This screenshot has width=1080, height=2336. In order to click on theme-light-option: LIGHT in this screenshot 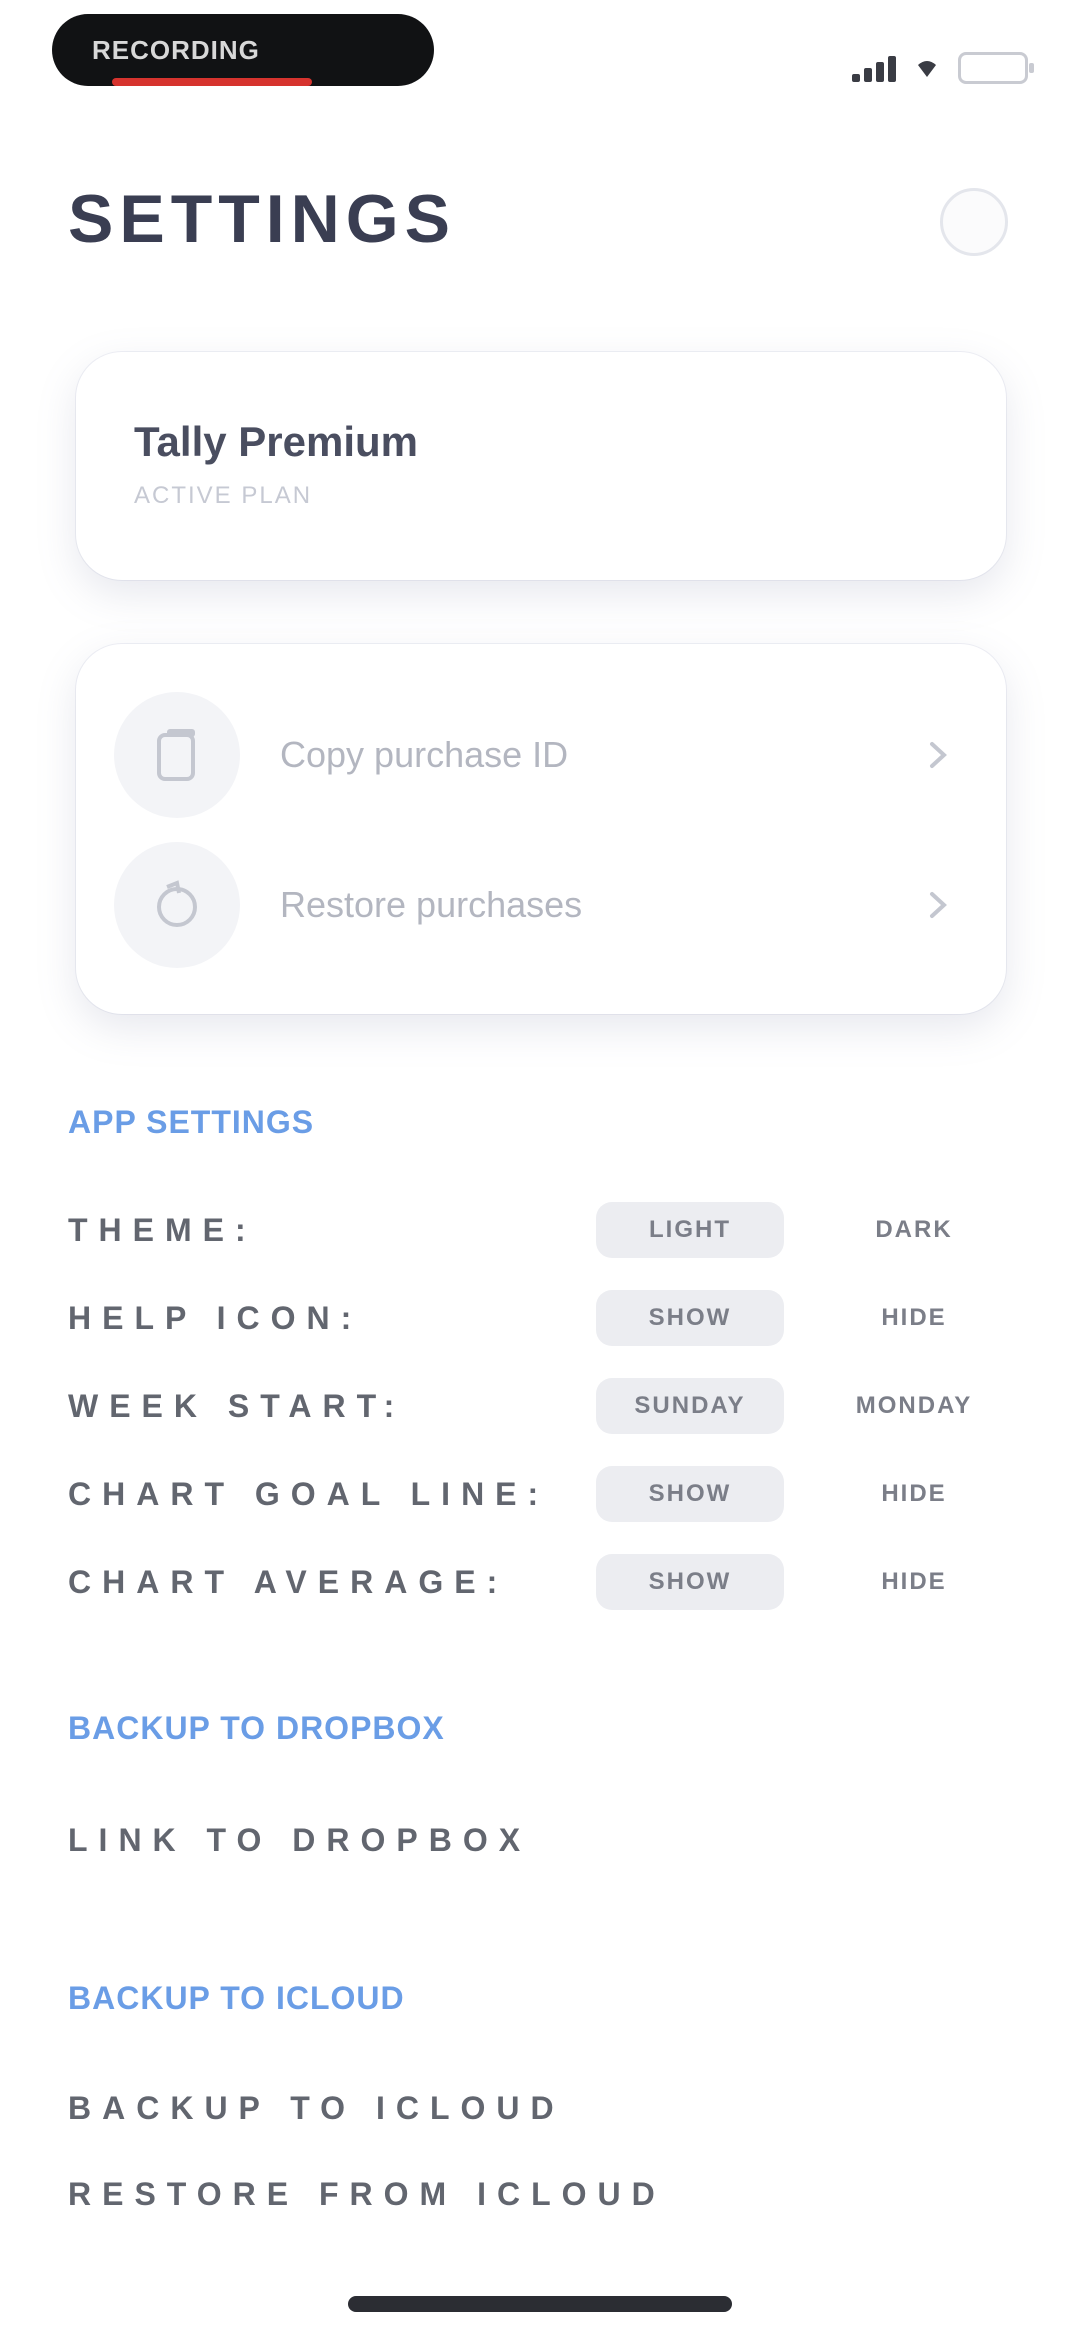, I will do `click(690, 1230)`.